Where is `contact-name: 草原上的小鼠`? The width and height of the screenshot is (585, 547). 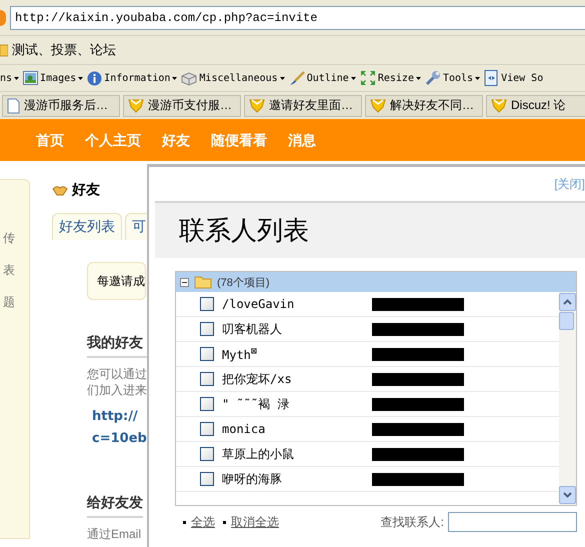 contact-name: 草原上的小鼠 is located at coordinates (258, 454).